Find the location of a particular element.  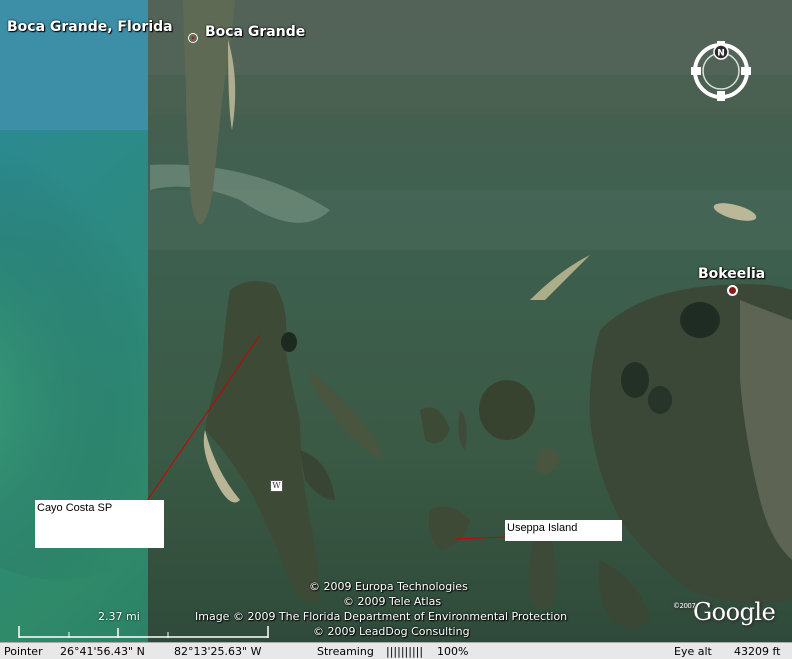

scale-legend-label: 2.37 mi is located at coordinates (119, 616).